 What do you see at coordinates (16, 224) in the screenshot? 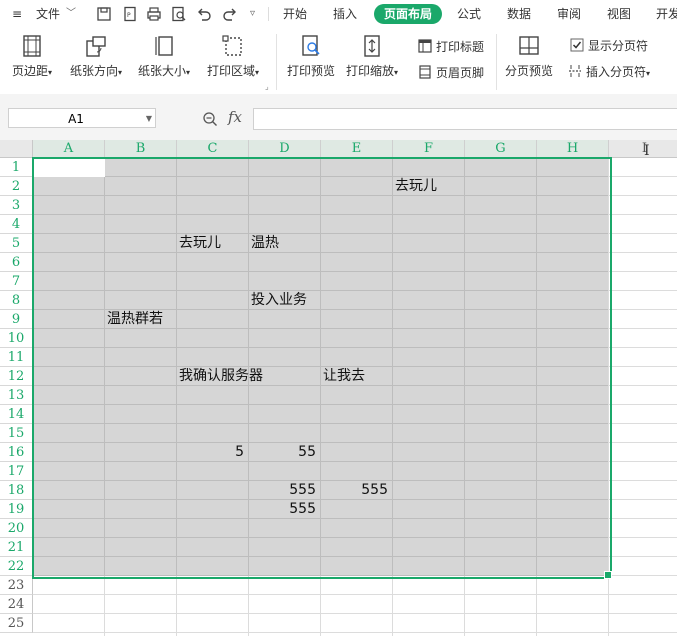
I see `row-header-4: 4` at bounding box center [16, 224].